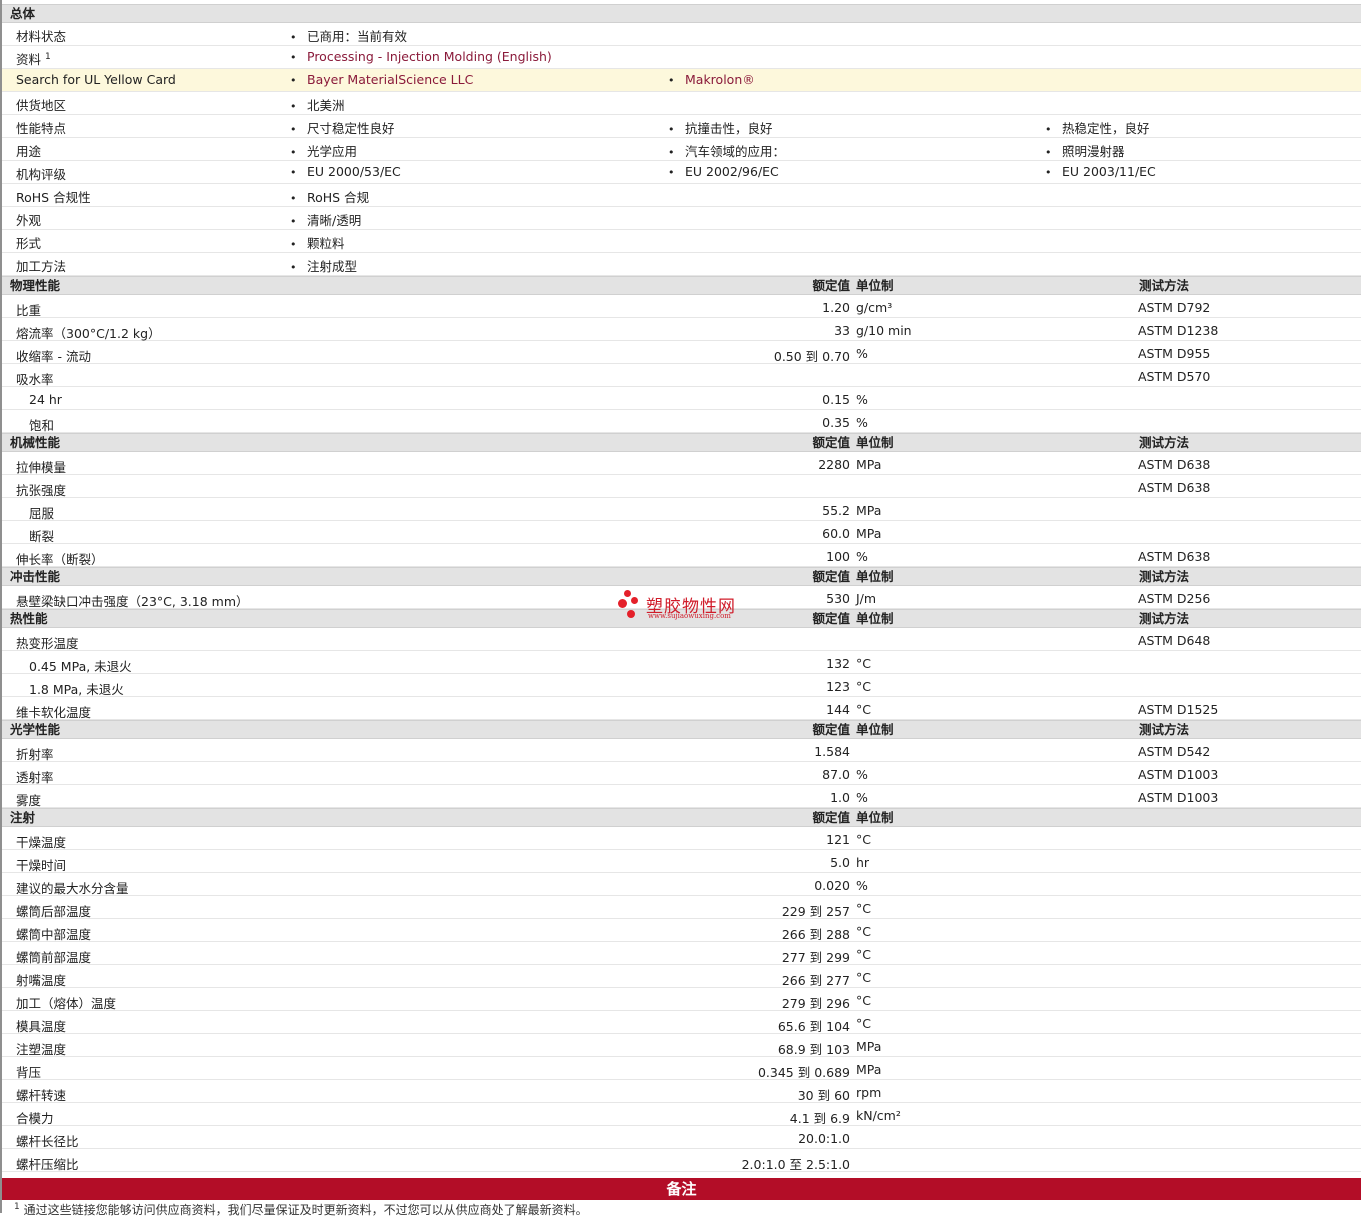 The width and height of the screenshot is (1361, 1218). Describe the element at coordinates (41, 467) in the screenshot. I see `property-label: 拉伸模量` at that location.